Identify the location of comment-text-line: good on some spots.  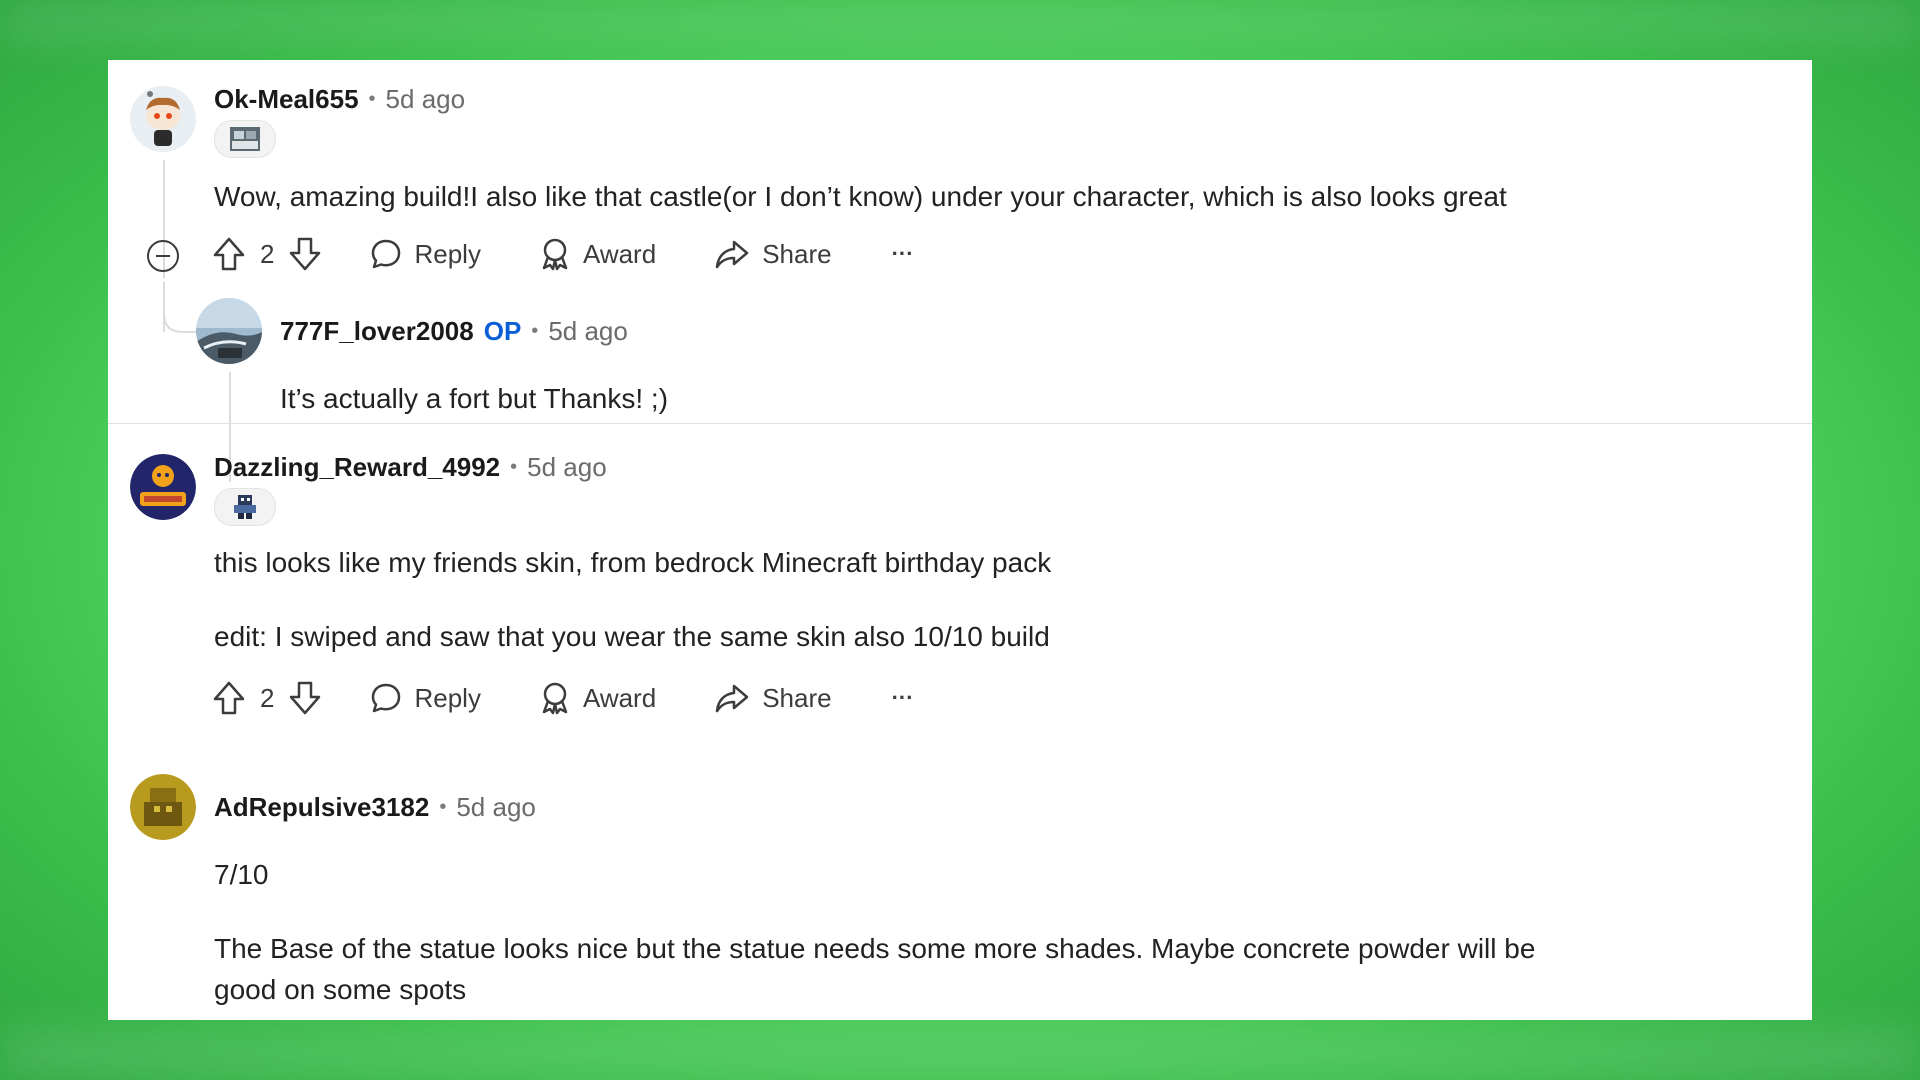
(340, 989).